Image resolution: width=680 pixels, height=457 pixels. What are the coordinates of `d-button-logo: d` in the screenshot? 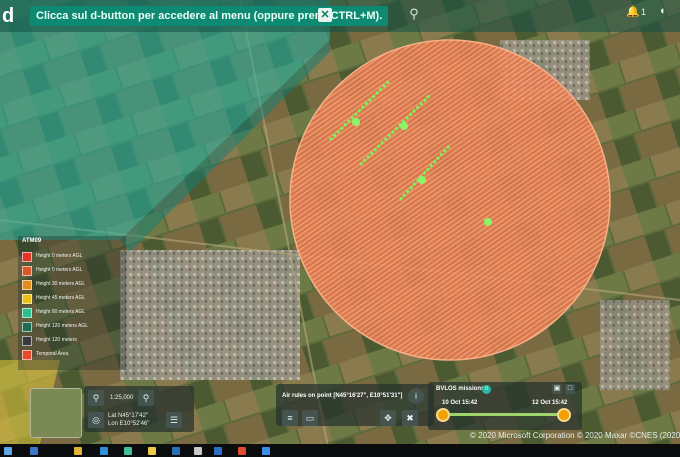 It's located at (10, 16).